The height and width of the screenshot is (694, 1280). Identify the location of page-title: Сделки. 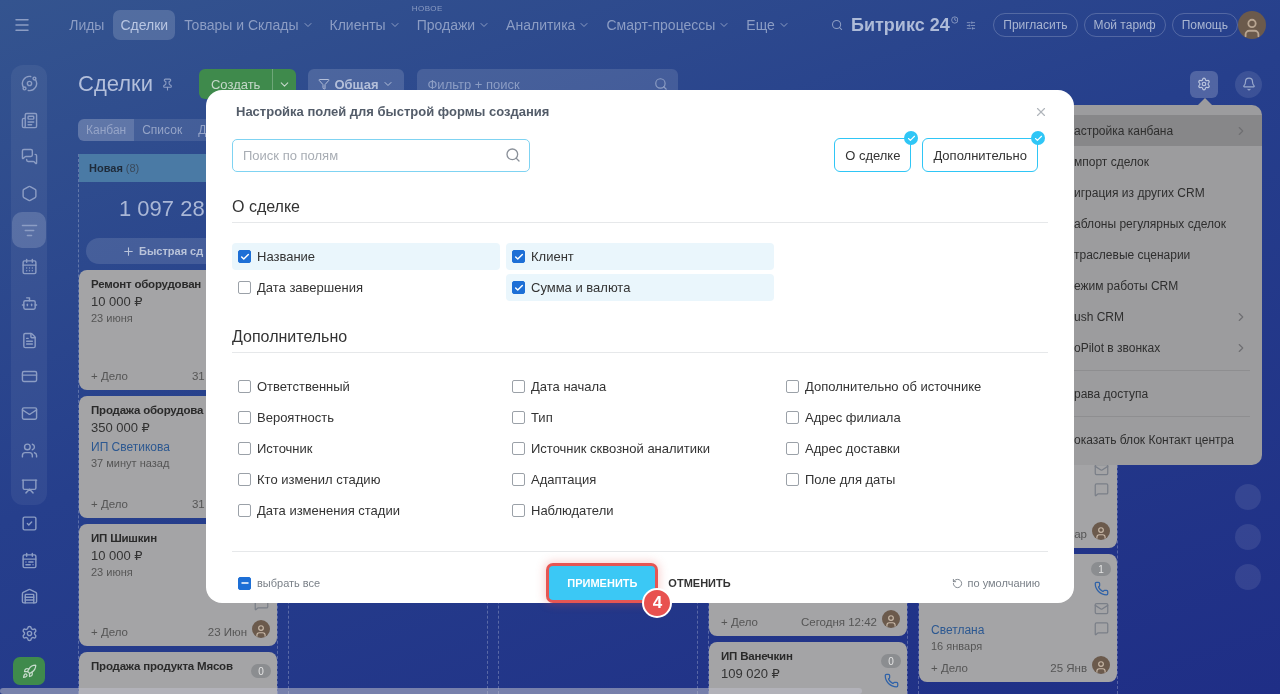
(115, 84).